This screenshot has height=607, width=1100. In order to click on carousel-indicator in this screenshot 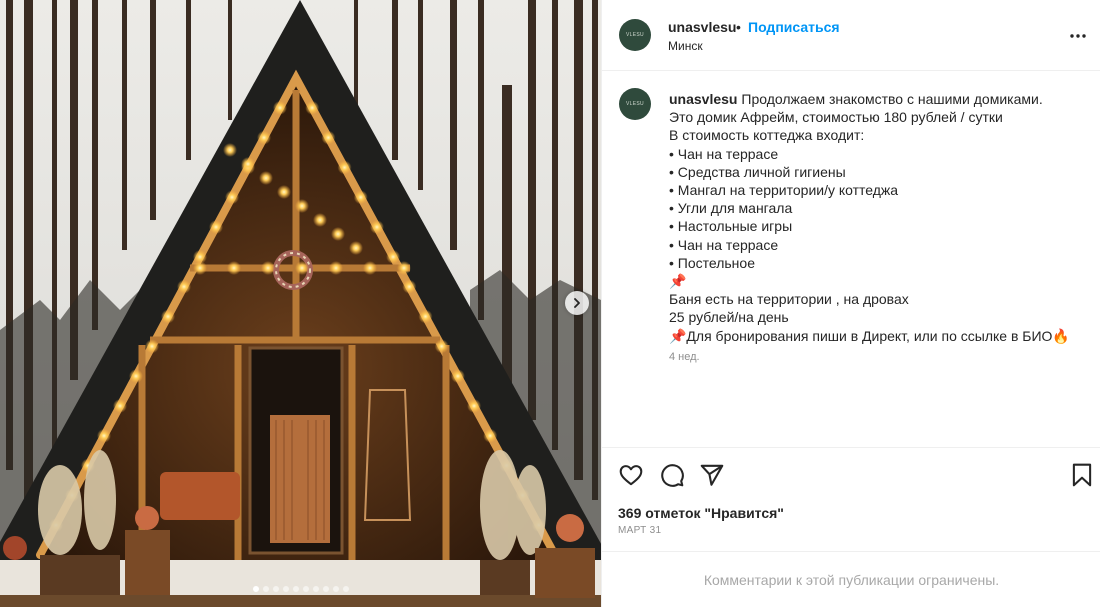, I will do `click(300, 589)`.